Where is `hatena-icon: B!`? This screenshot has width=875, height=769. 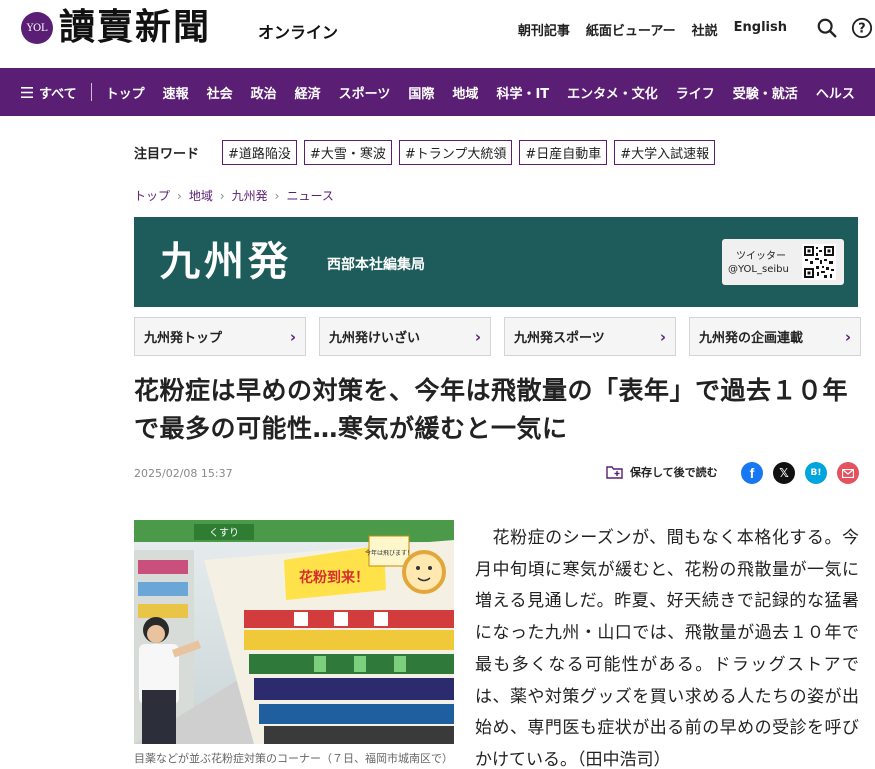 hatena-icon: B! is located at coordinates (816, 473).